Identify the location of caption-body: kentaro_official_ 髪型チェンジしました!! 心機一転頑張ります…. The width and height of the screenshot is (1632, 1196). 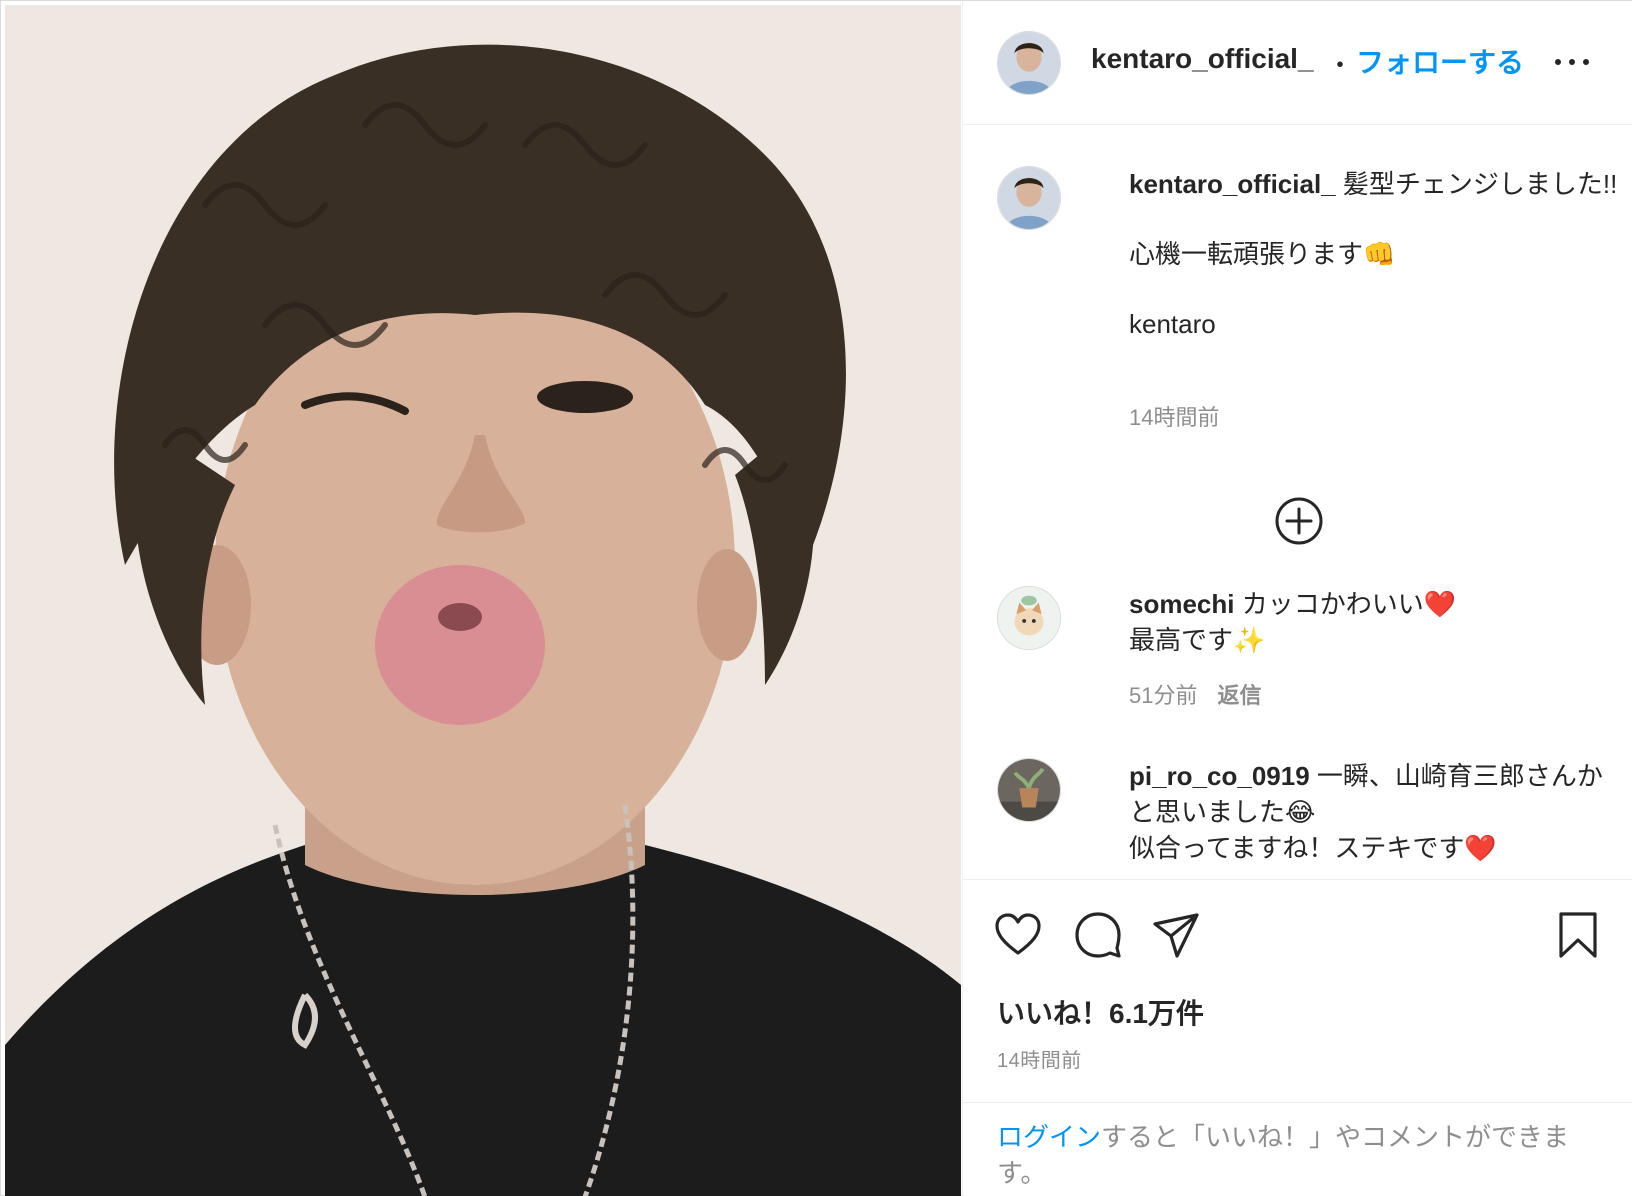
(1374, 254).